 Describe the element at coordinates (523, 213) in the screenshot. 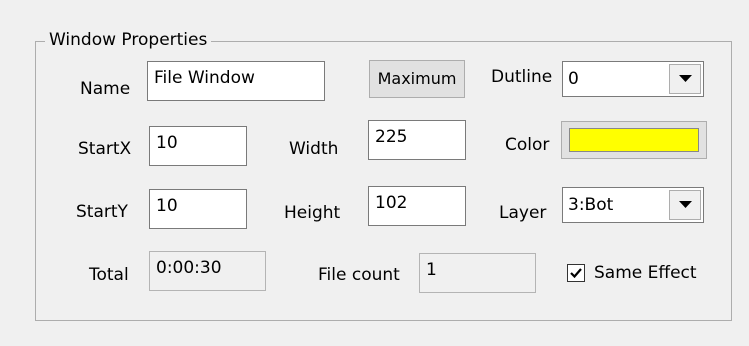

I see `layer-label: Layer` at that location.